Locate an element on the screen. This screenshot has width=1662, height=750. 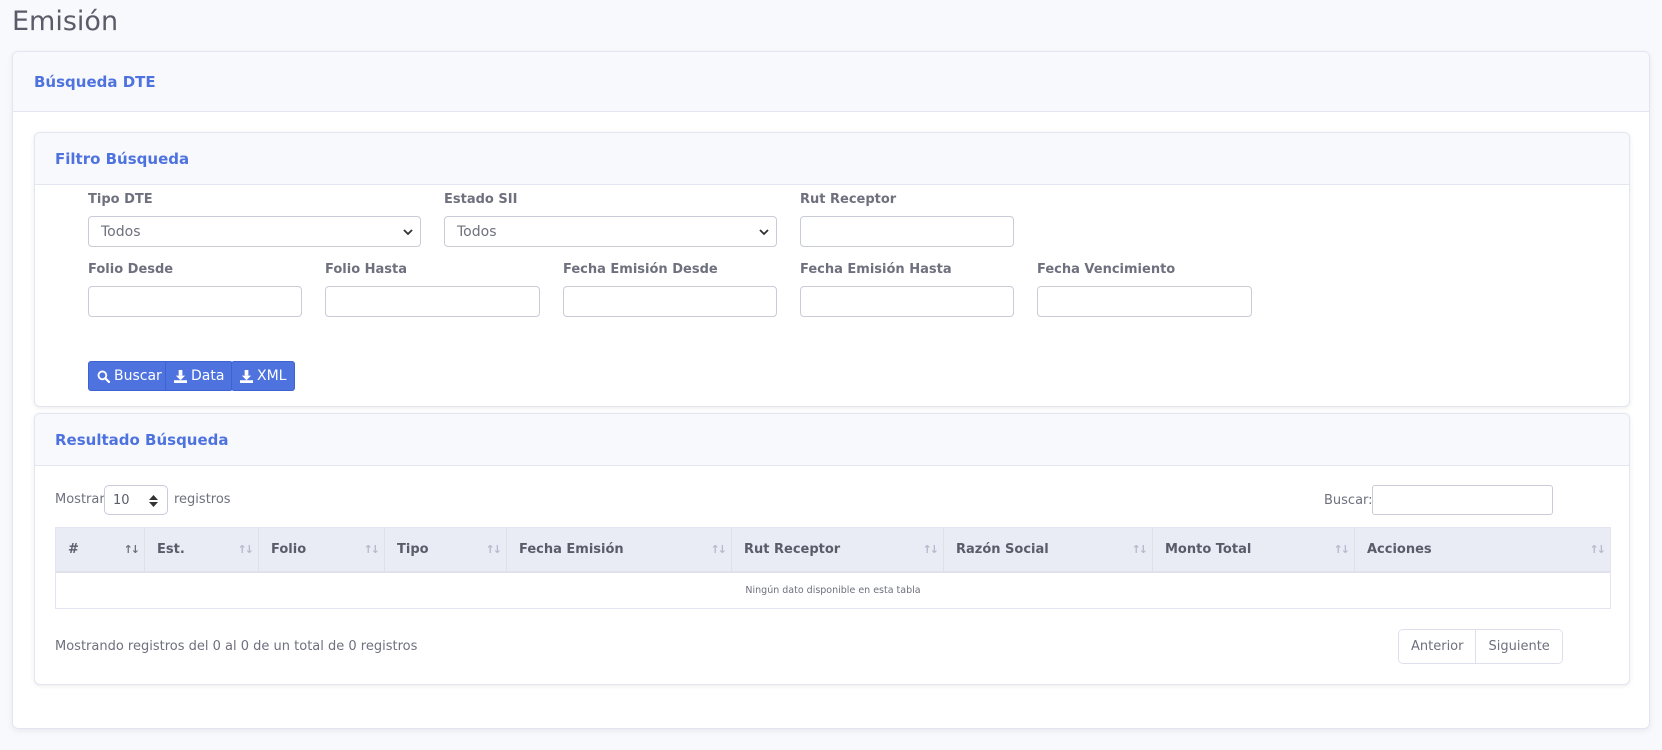
folio-desde-label: Folio Desde is located at coordinates (131, 269).